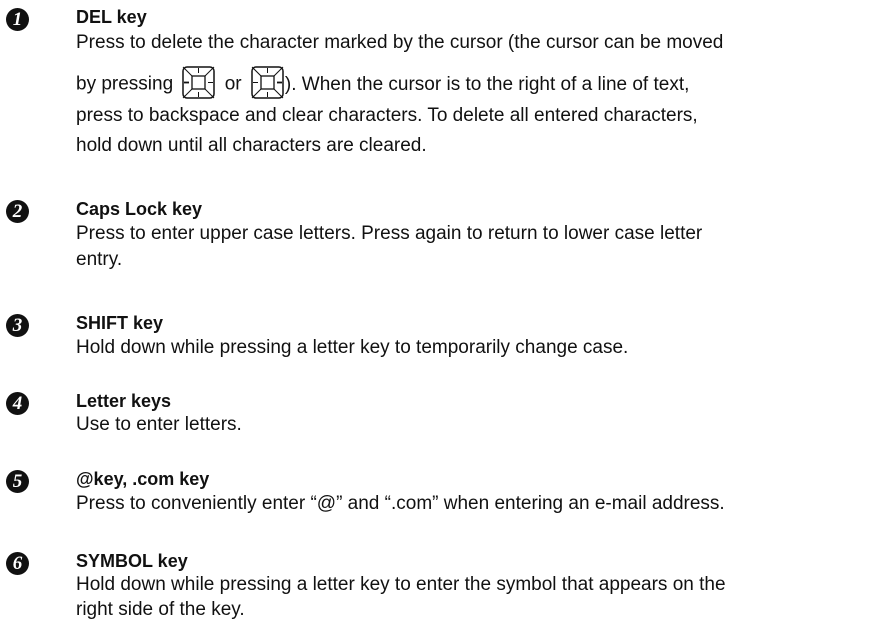 The width and height of the screenshot is (896, 638). I want to click on cursor-right-key-icon, so click(267, 82).